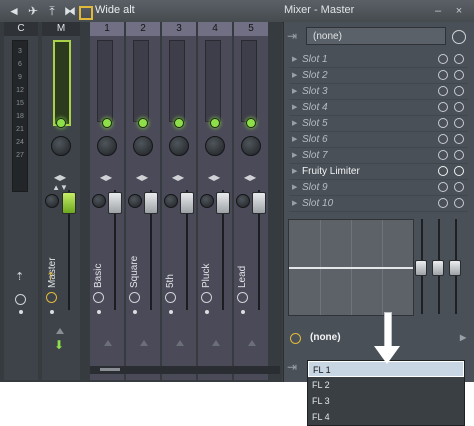  What do you see at coordinates (107, 201) in the screenshot?
I see `strip-insert-1: 1 ◀▶ Basic` at bounding box center [107, 201].